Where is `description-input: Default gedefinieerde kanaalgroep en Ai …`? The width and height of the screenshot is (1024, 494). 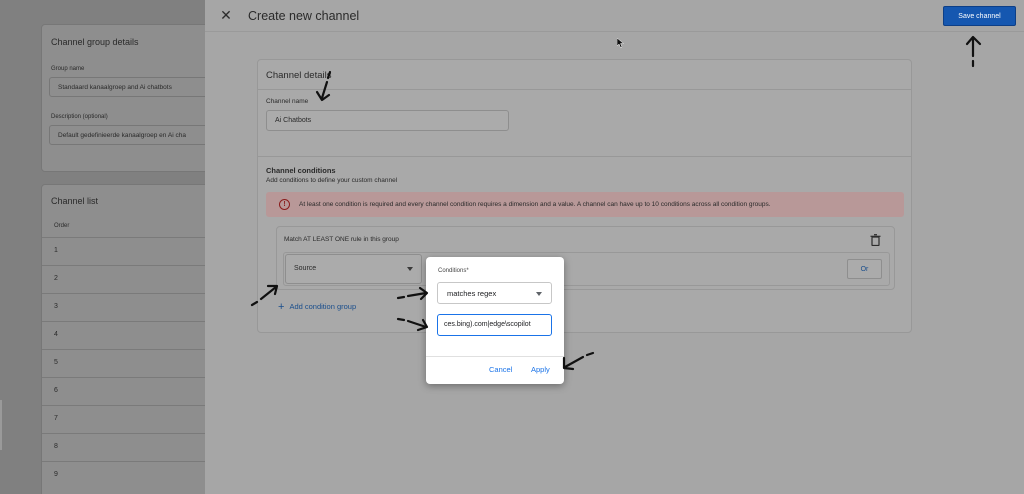 description-input: Default gedefinieerde kanaalgroep en Ai … is located at coordinates (127, 135).